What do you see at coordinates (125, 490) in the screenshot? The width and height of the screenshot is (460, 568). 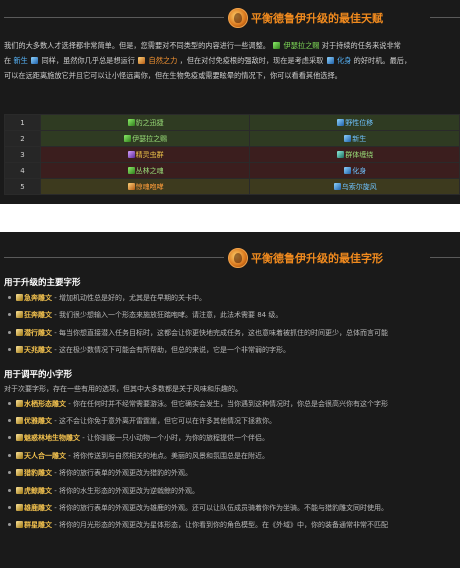 I see `glyph-desc: - 将你的水生形态的外观更改为逆戟鲸的外观。` at bounding box center [125, 490].